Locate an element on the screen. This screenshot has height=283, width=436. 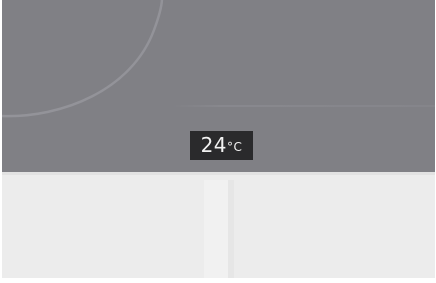
bottom-border is located at coordinates (218, 280).